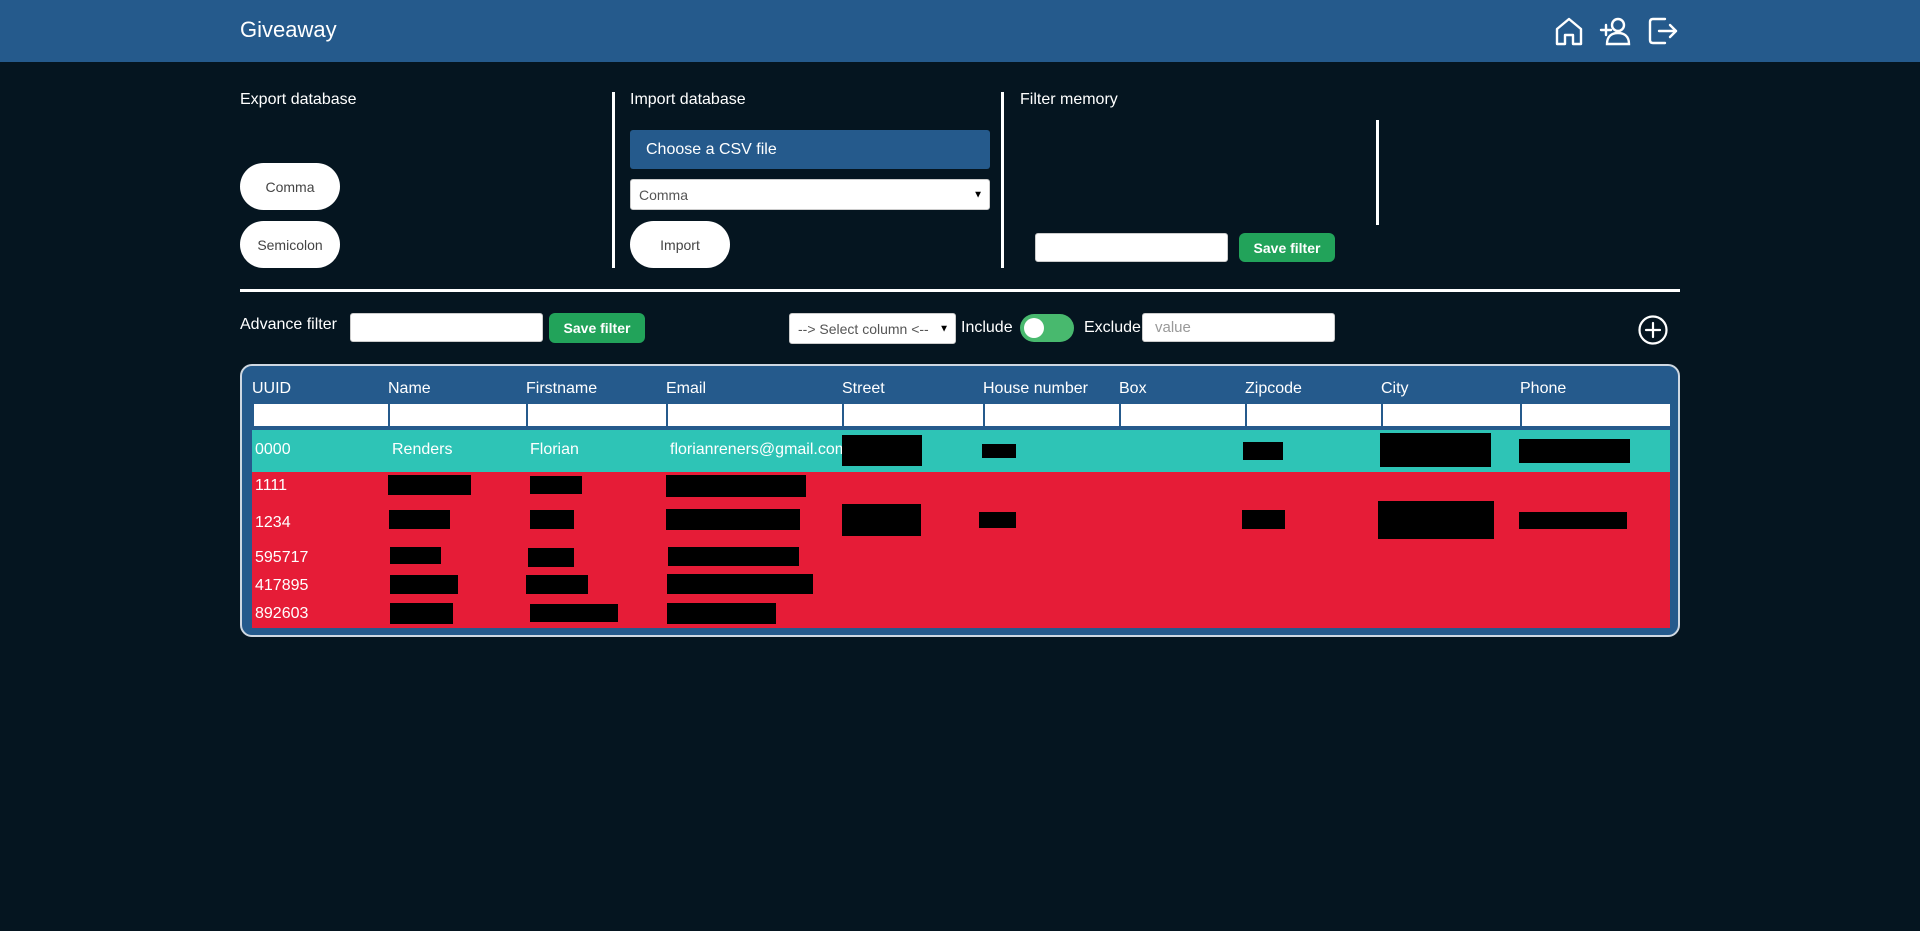  What do you see at coordinates (759, 449) in the screenshot?
I see `cell-email: florianreners@gmail.com` at bounding box center [759, 449].